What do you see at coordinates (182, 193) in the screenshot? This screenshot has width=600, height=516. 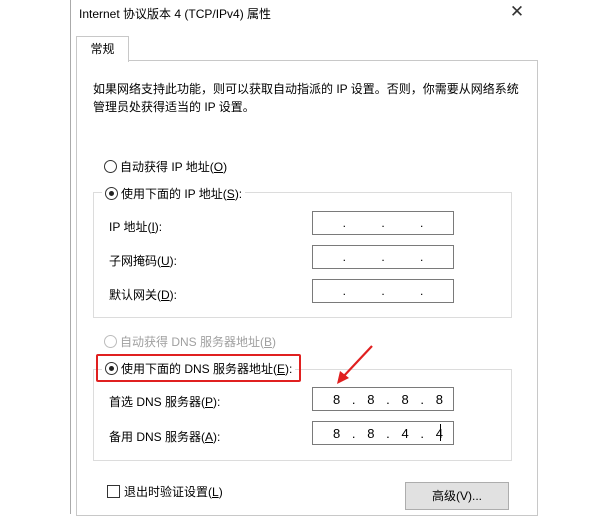 I see `manual-ip-label: 使用下面的 IP 地址(S):` at bounding box center [182, 193].